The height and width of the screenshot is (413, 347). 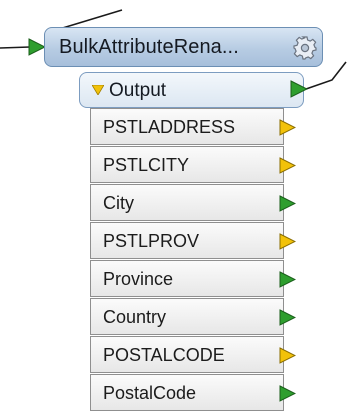 I want to click on attribute-label: City, so click(x=118, y=203).